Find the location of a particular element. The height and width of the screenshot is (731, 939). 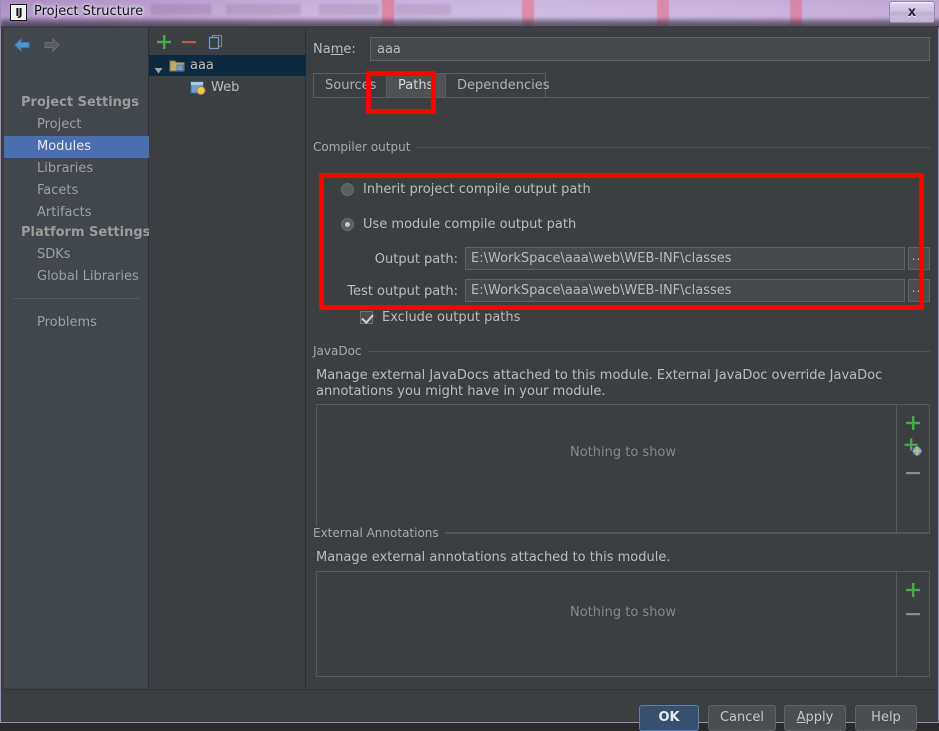

external-annotations-group-title: External Annotations is located at coordinates (379, 533).